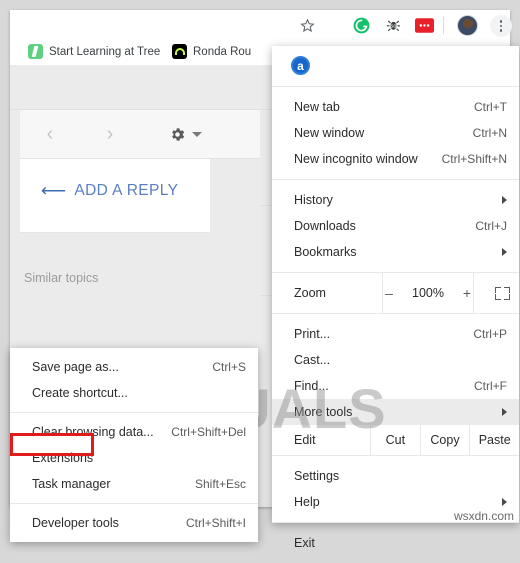  I want to click on right-divider-b, so click(266, 205).